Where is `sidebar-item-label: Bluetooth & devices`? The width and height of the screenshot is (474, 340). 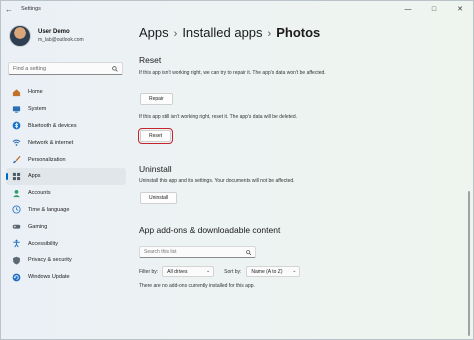
sidebar-item-label: Bluetooth & devices is located at coordinates (52, 125).